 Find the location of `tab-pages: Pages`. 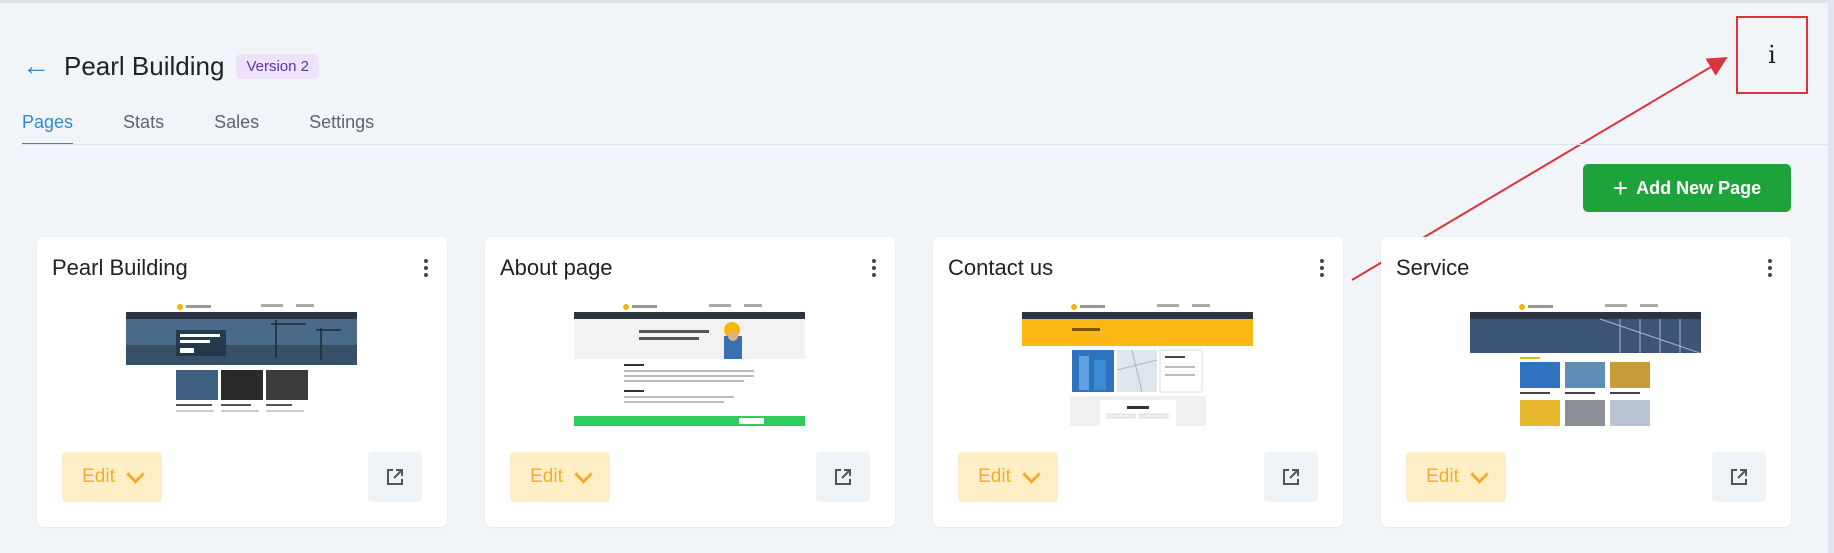

tab-pages: Pages is located at coordinates (48, 128).